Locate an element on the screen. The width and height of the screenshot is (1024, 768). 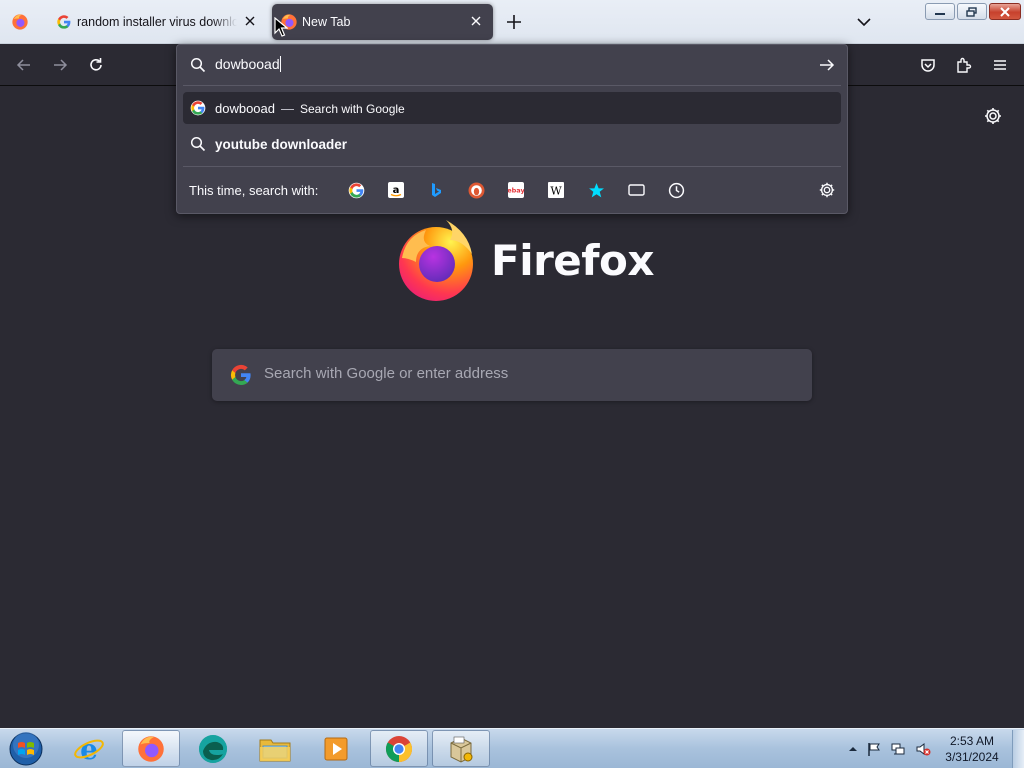
windows-orb-icon is located at coordinates (26, 749).